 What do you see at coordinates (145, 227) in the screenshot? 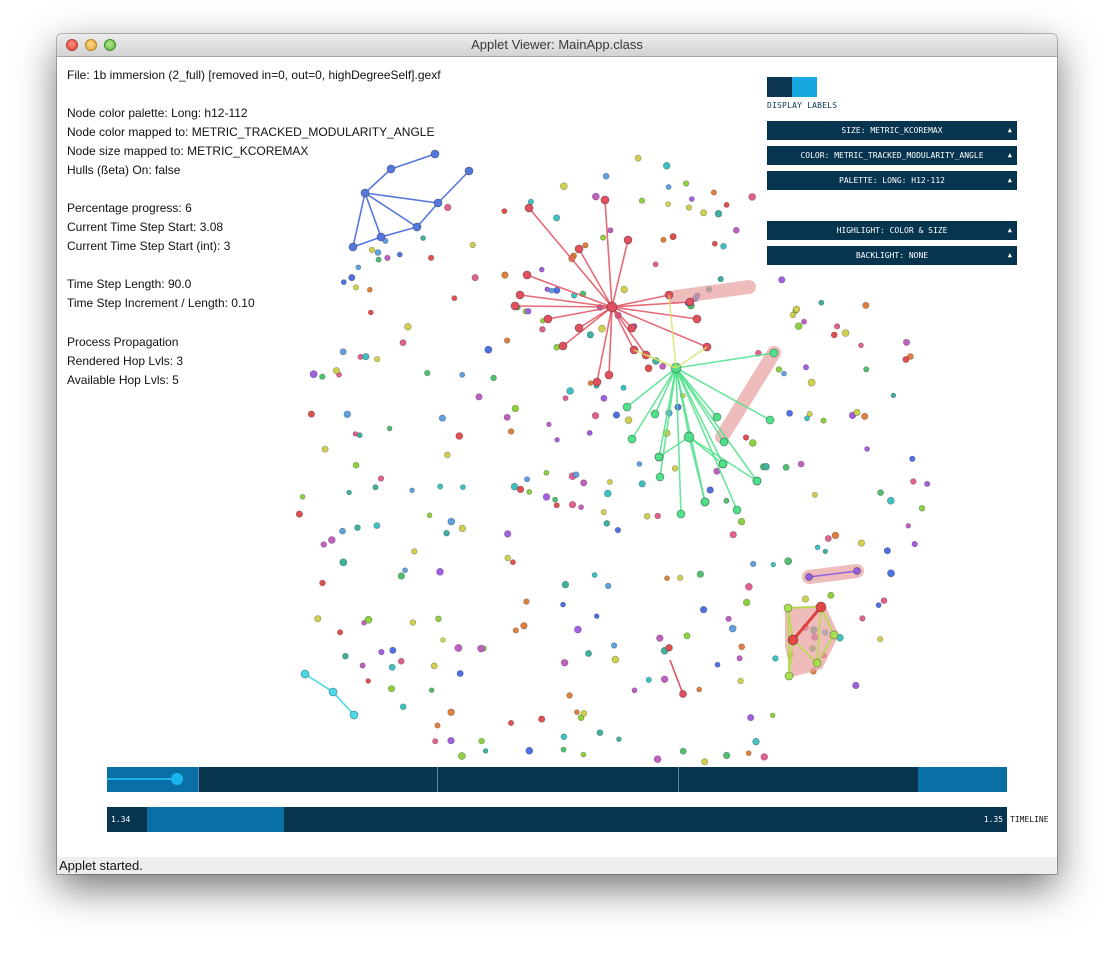
I see `time-step-start-info: Current Time Step Start: 3.08` at bounding box center [145, 227].